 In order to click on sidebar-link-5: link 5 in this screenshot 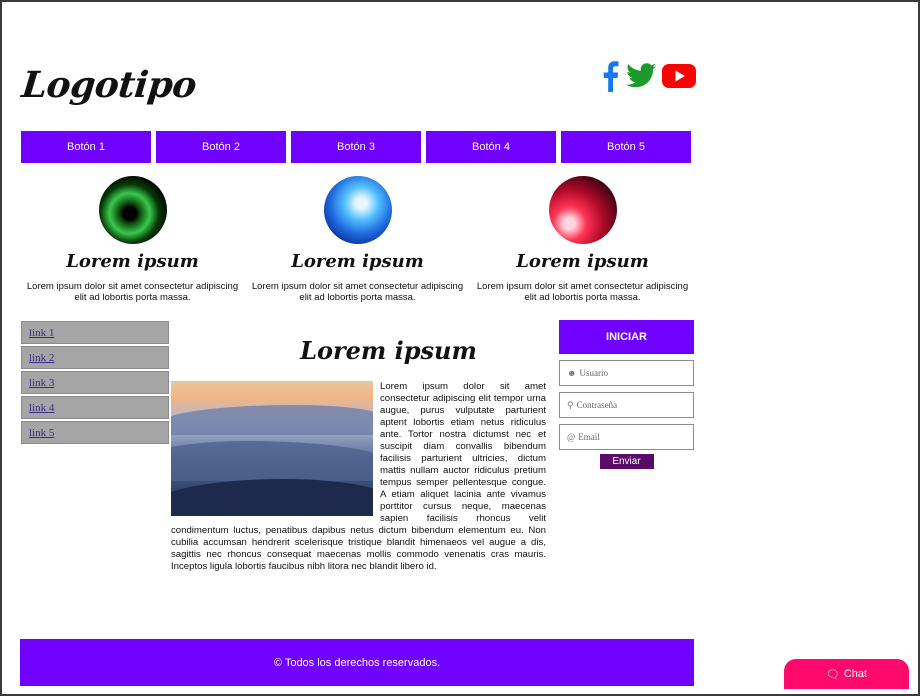, I will do `click(95, 432)`.